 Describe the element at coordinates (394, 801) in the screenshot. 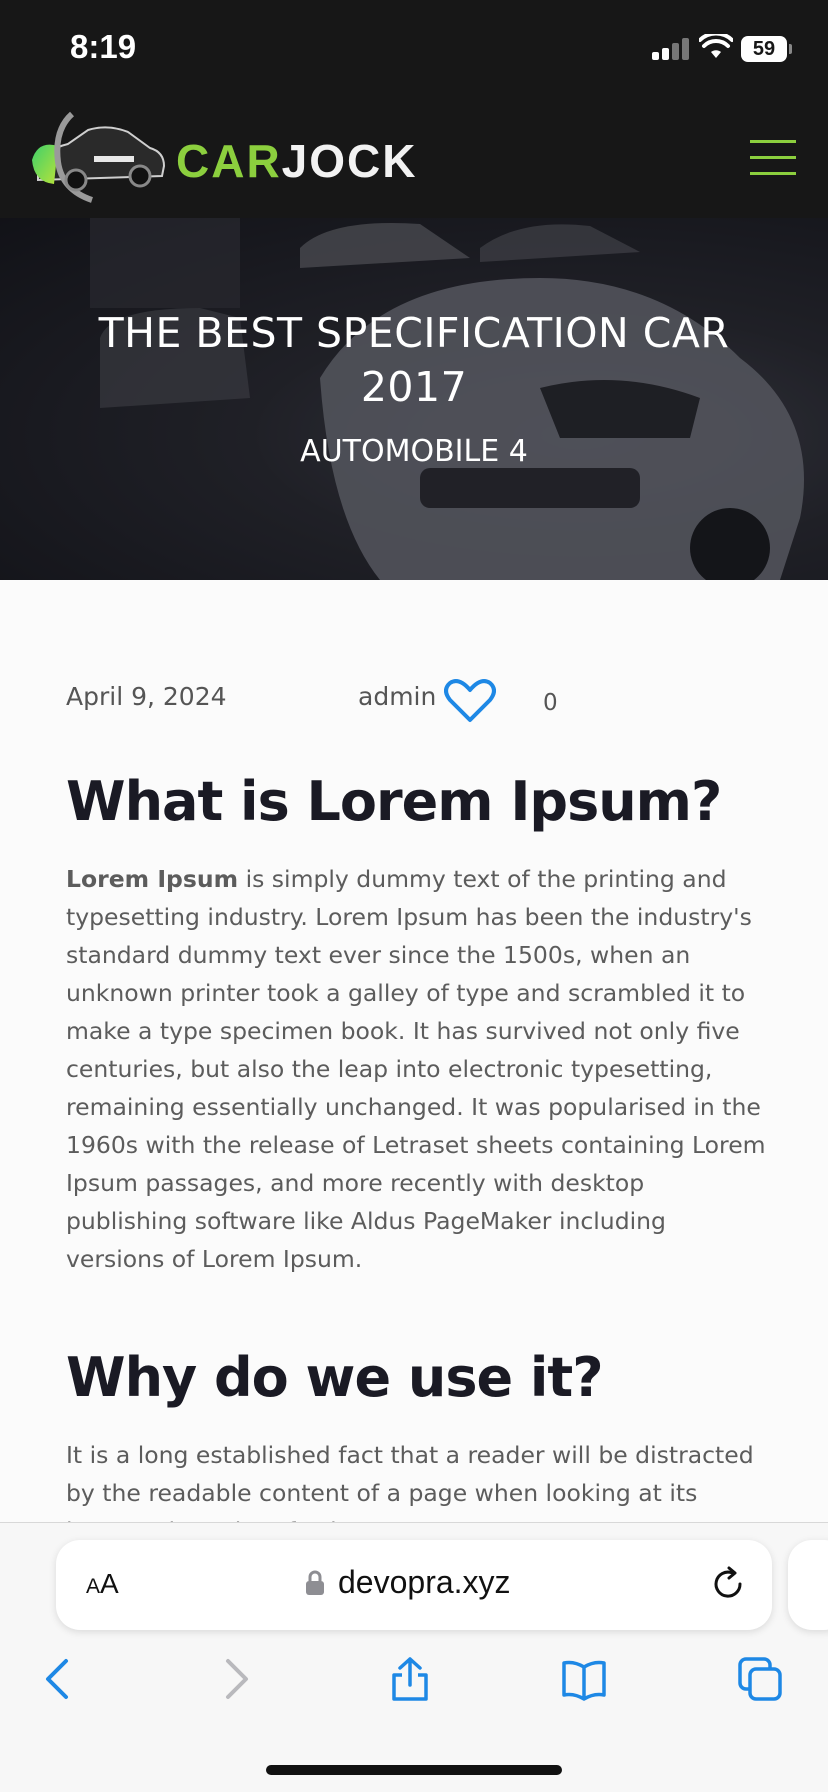

I see `post-heading-what: What is Lorem Ipsum?` at that location.